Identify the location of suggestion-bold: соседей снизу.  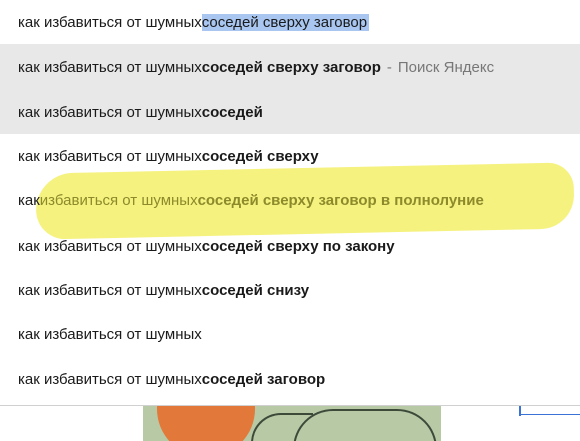
(255, 290).